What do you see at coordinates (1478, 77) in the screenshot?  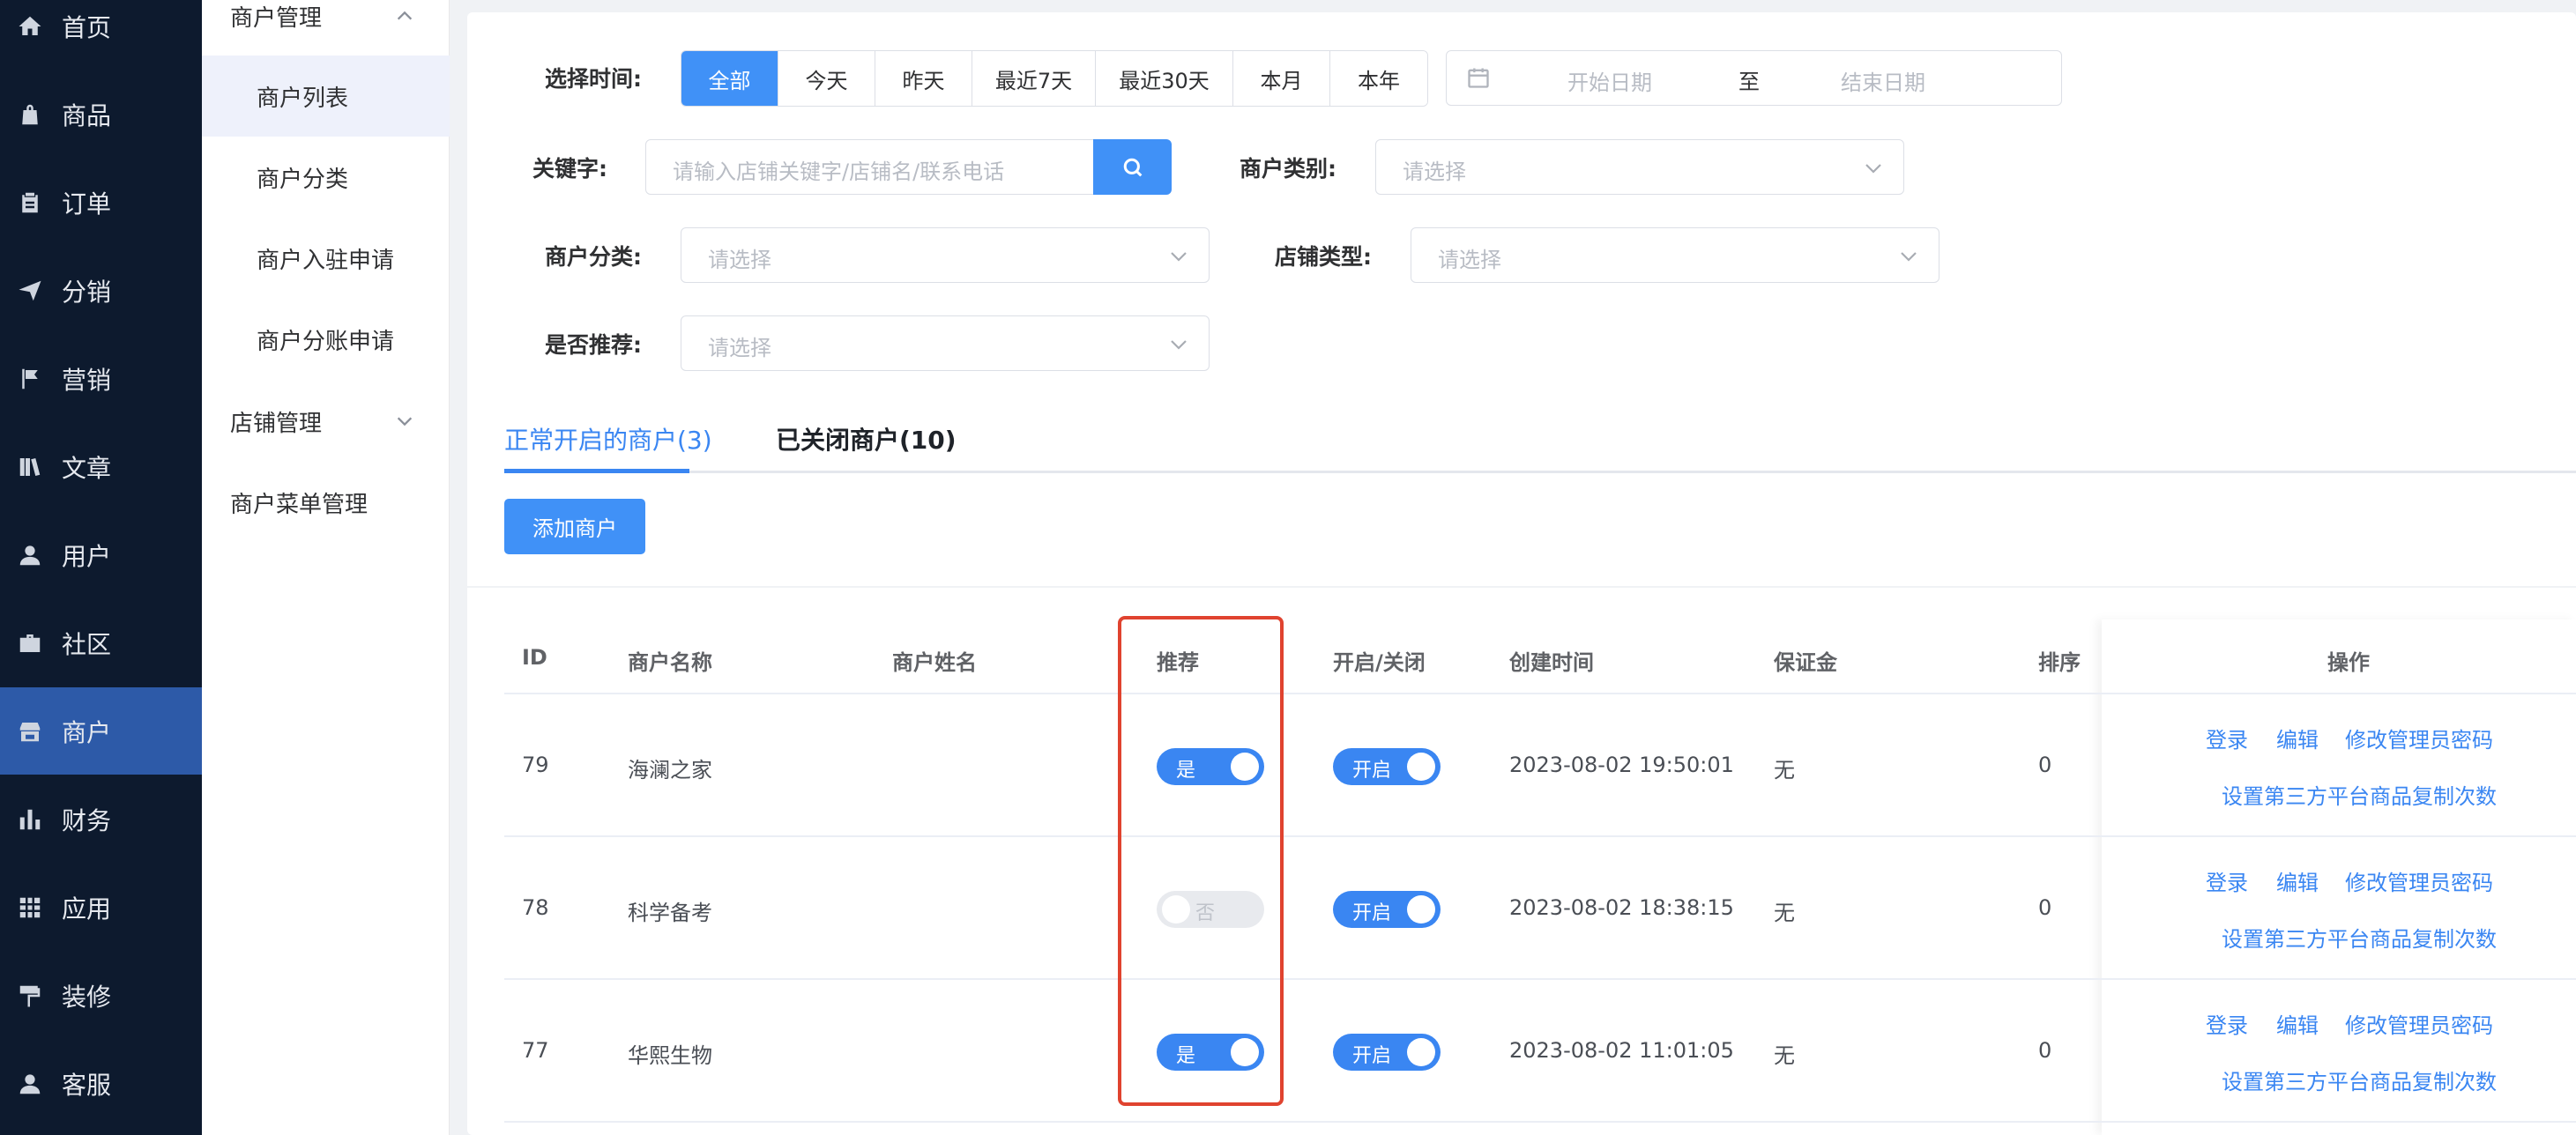 I see `calendar-icon` at bounding box center [1478, 77].